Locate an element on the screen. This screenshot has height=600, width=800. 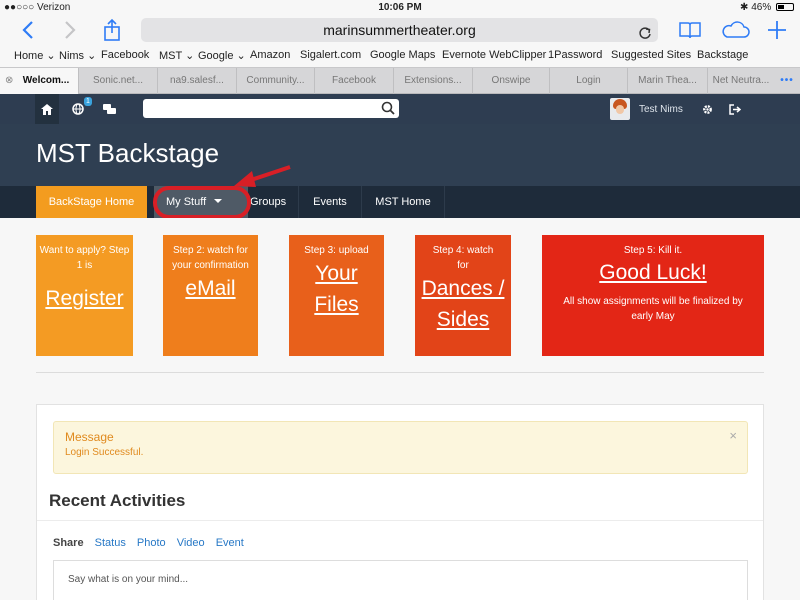
battery-icon is located at coordinates (785, 7).